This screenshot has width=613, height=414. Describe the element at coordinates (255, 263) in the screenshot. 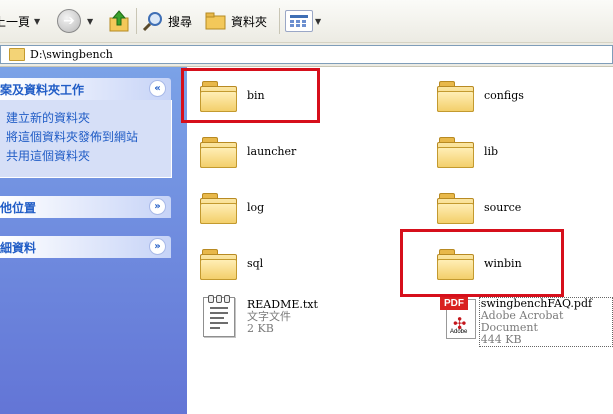

I see `folder-label: sql` at that location.